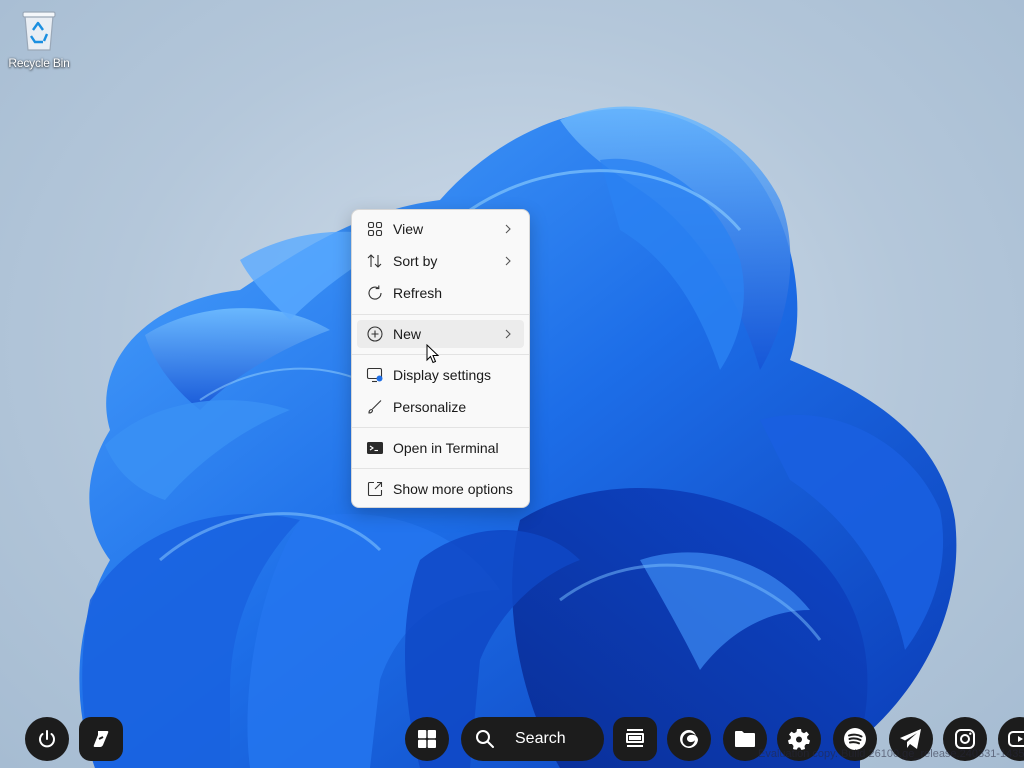 This screenshot has height=768, width=1024. I want to click on menu-item-label: View, so click(408, 229).